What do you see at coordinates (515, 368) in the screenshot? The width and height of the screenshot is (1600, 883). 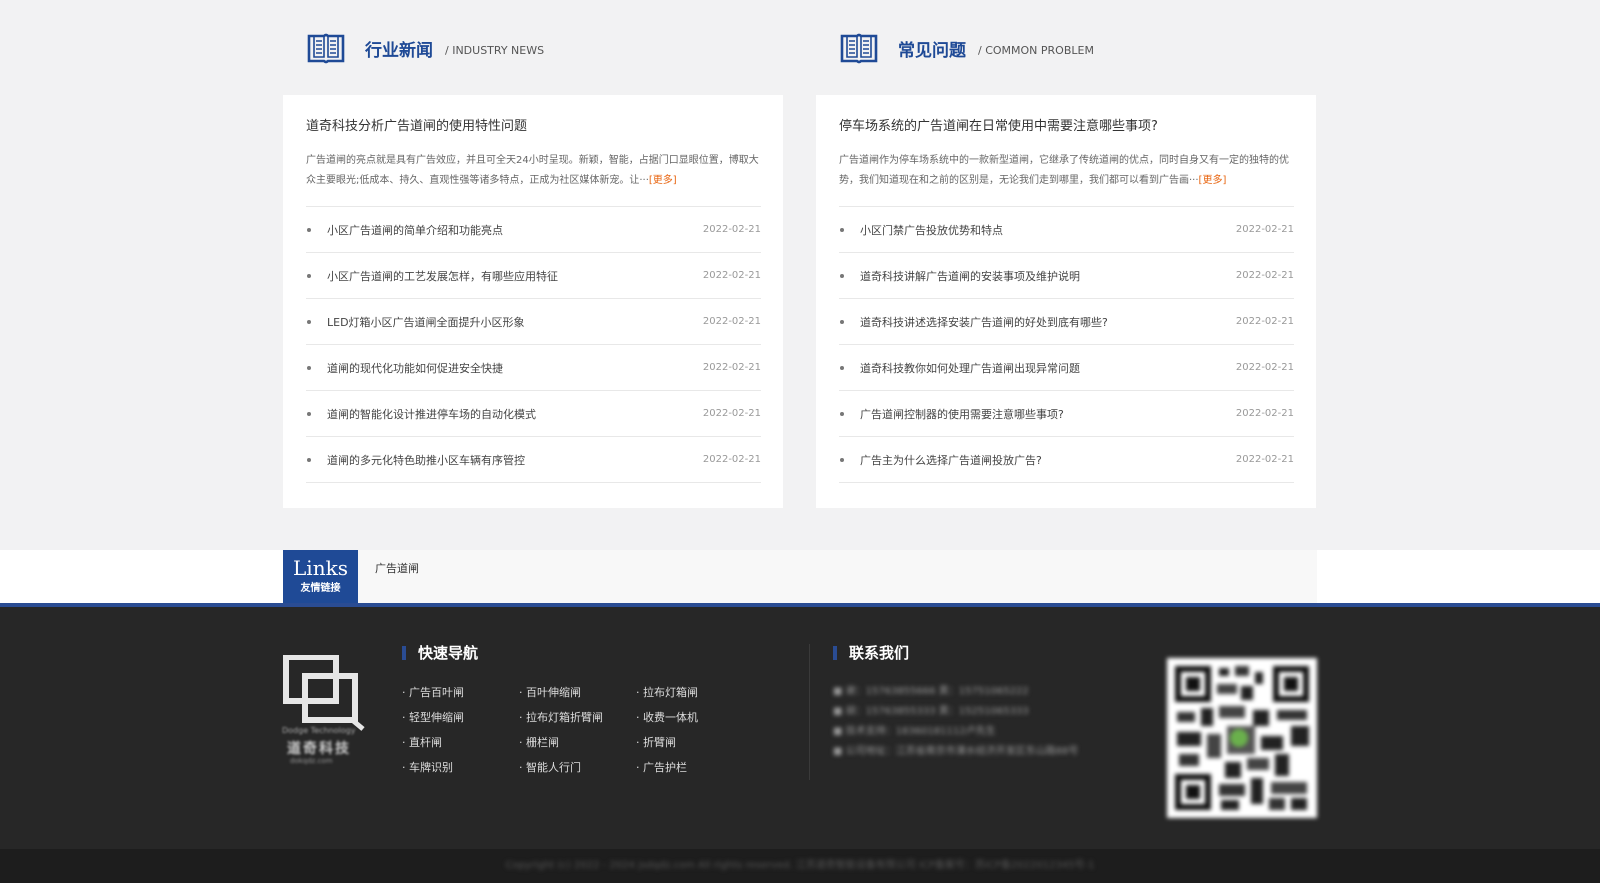 I see `list-item-title: 道闸的现代化功能如何促进安全快捷` at bounding box center [515, 368].